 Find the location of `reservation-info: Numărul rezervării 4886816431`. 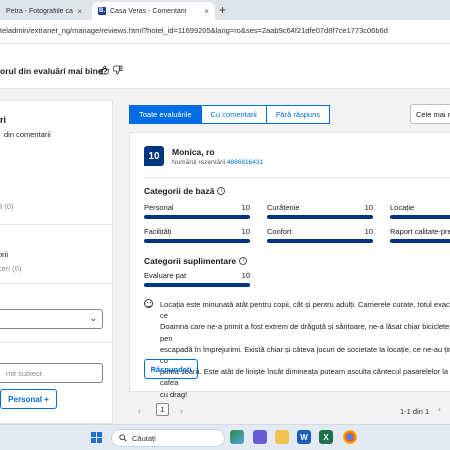

reservation-info: Numărul rezervării 4886816431 is located at coordinates (217, 162).